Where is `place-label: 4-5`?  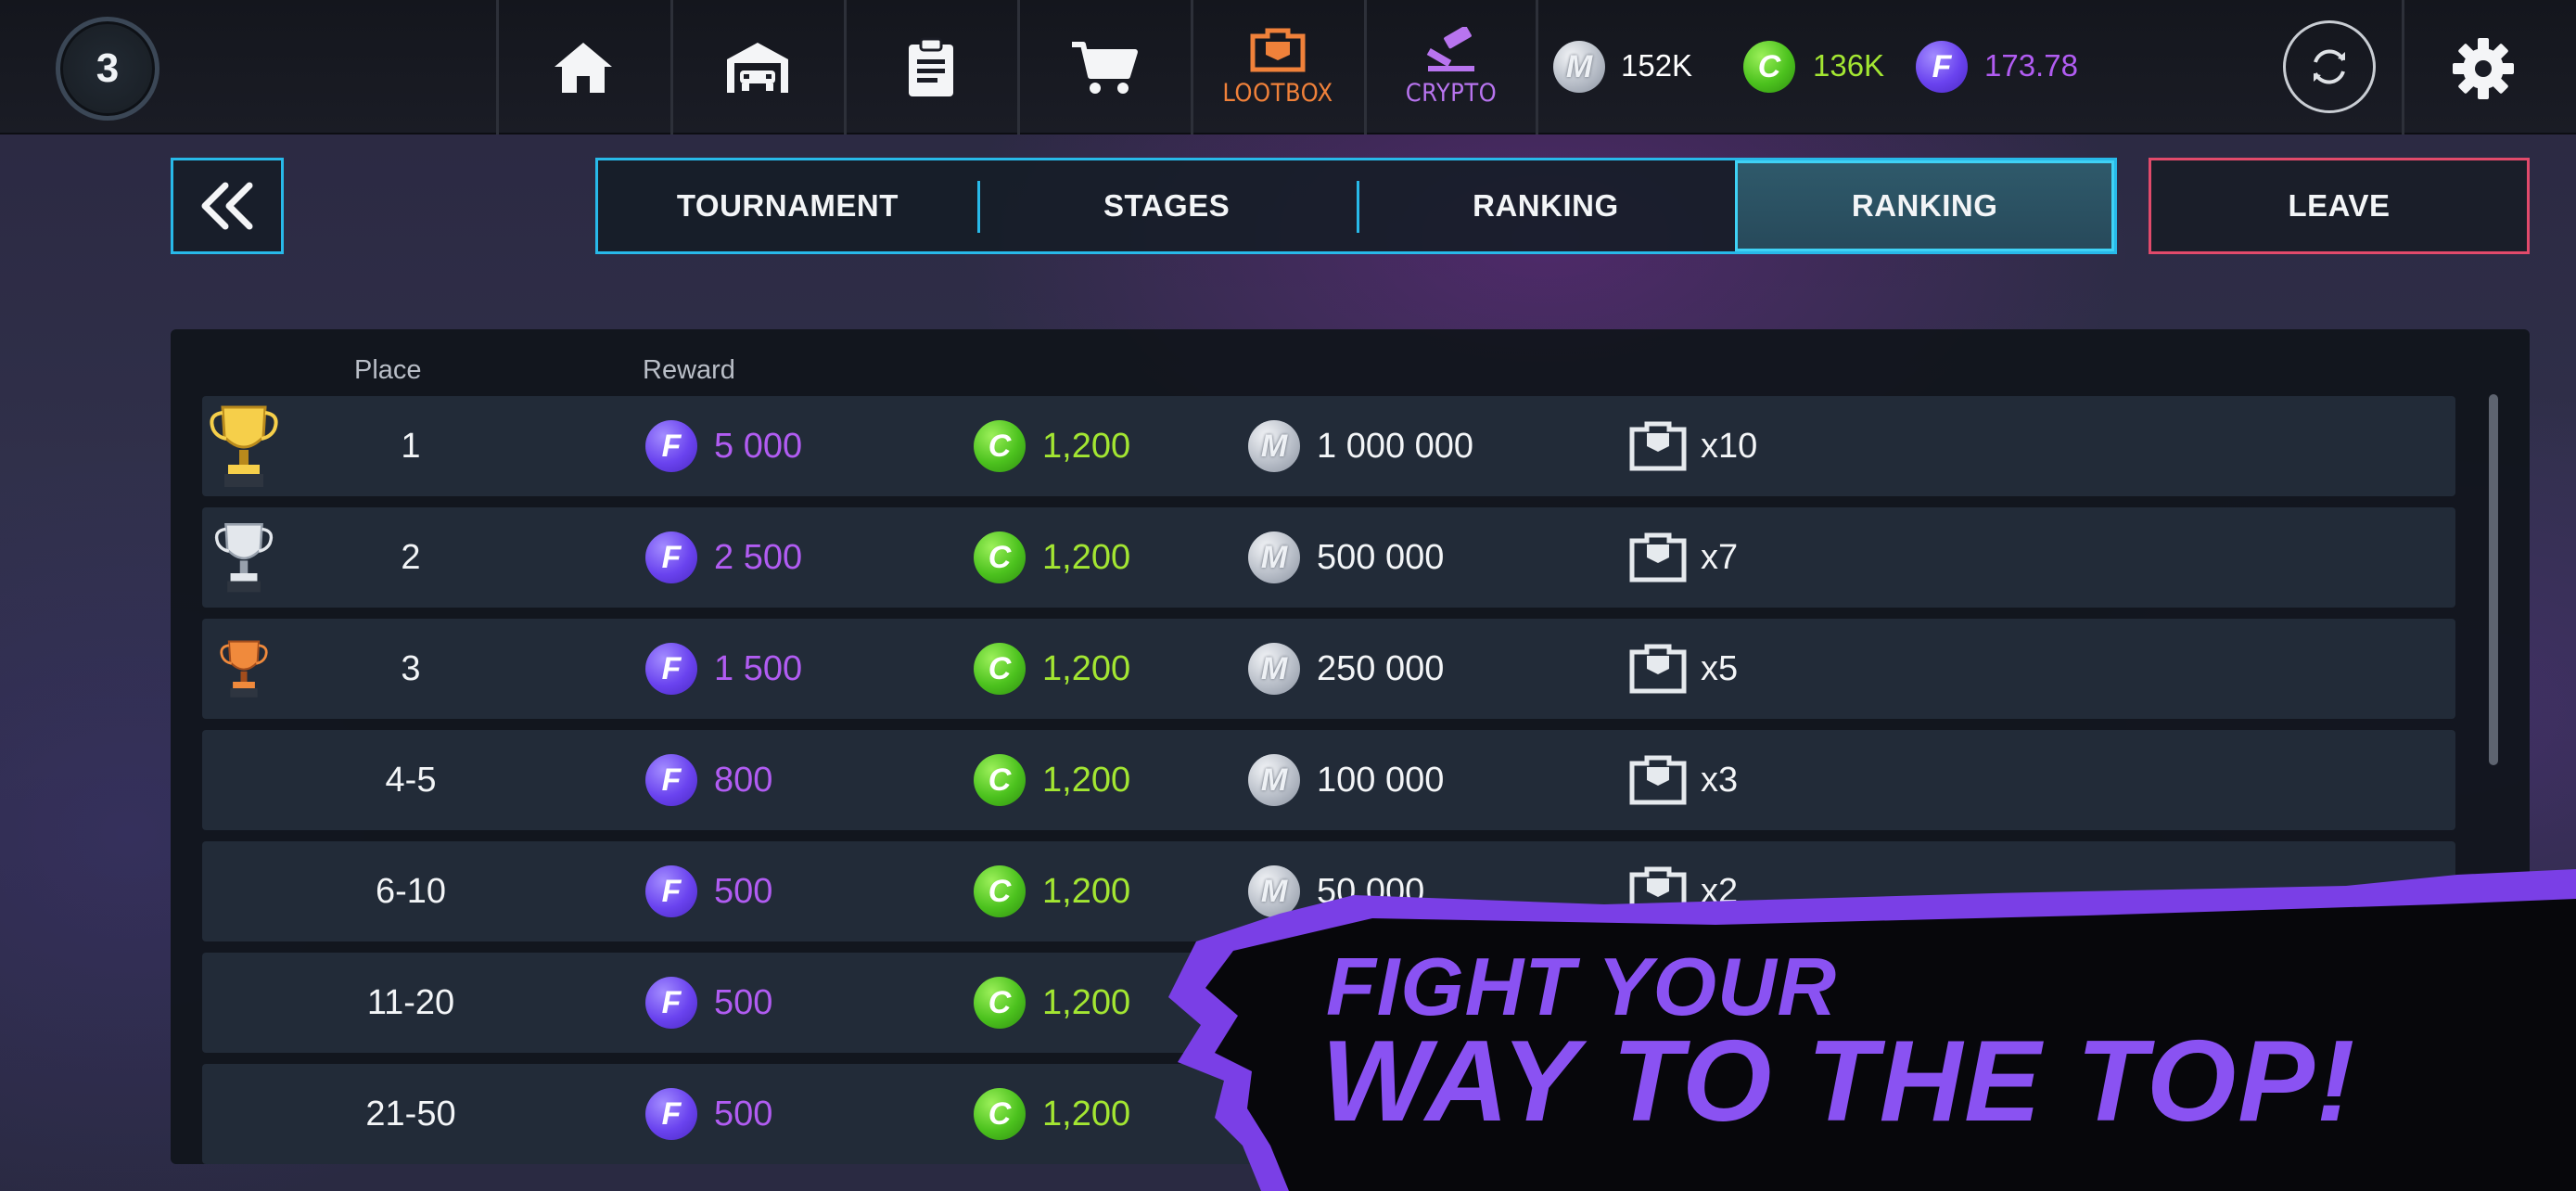
place-label: 4-5 is located at coordinates (411, 780).